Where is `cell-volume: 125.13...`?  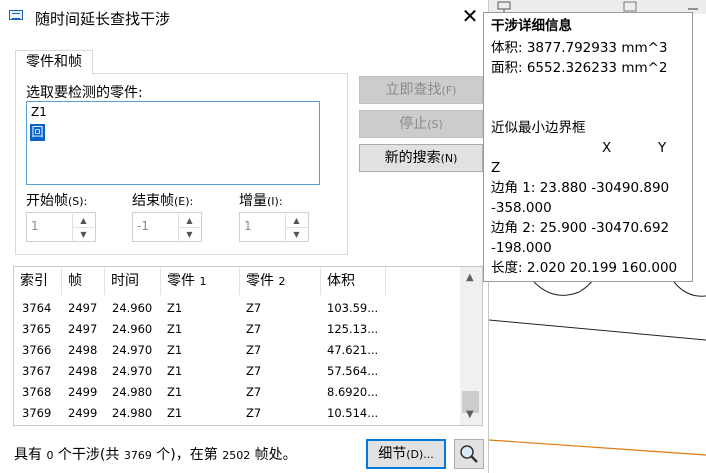
cell-volume: 125.13... is located at coordinates (353, 329).